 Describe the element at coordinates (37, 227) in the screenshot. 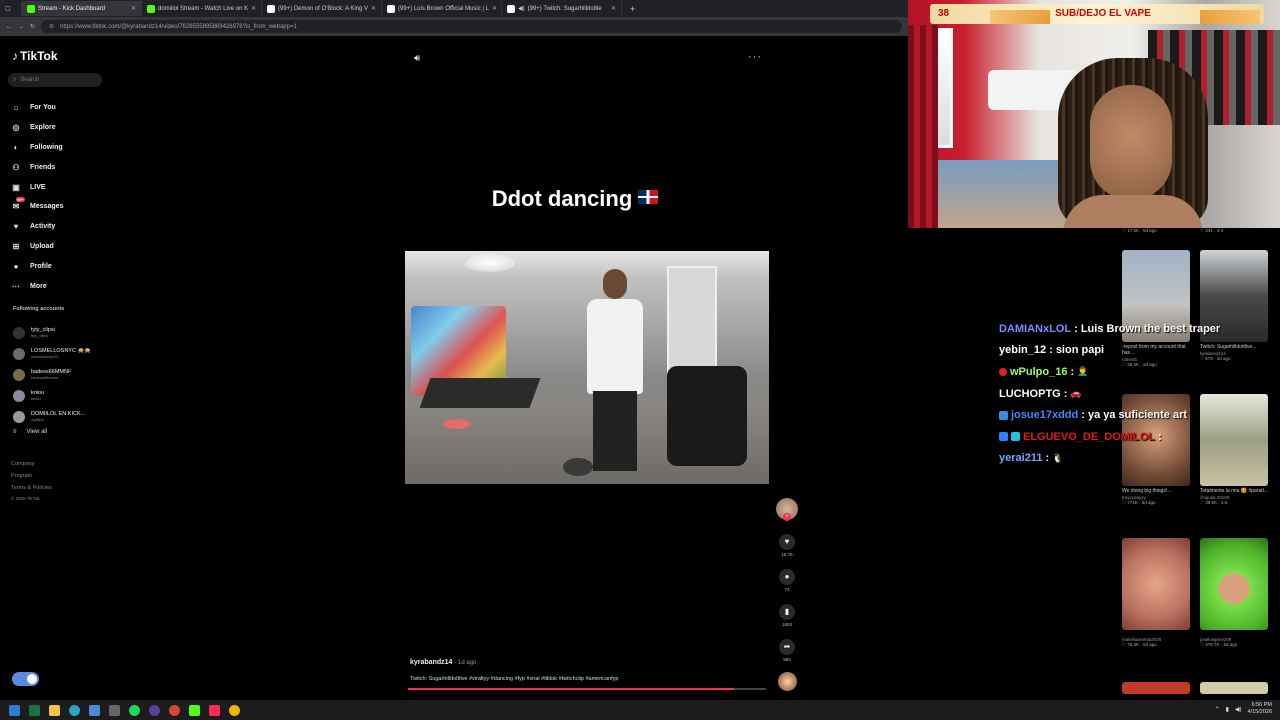

I see `sidebar-item-activity: ♥ Activity` at that location.